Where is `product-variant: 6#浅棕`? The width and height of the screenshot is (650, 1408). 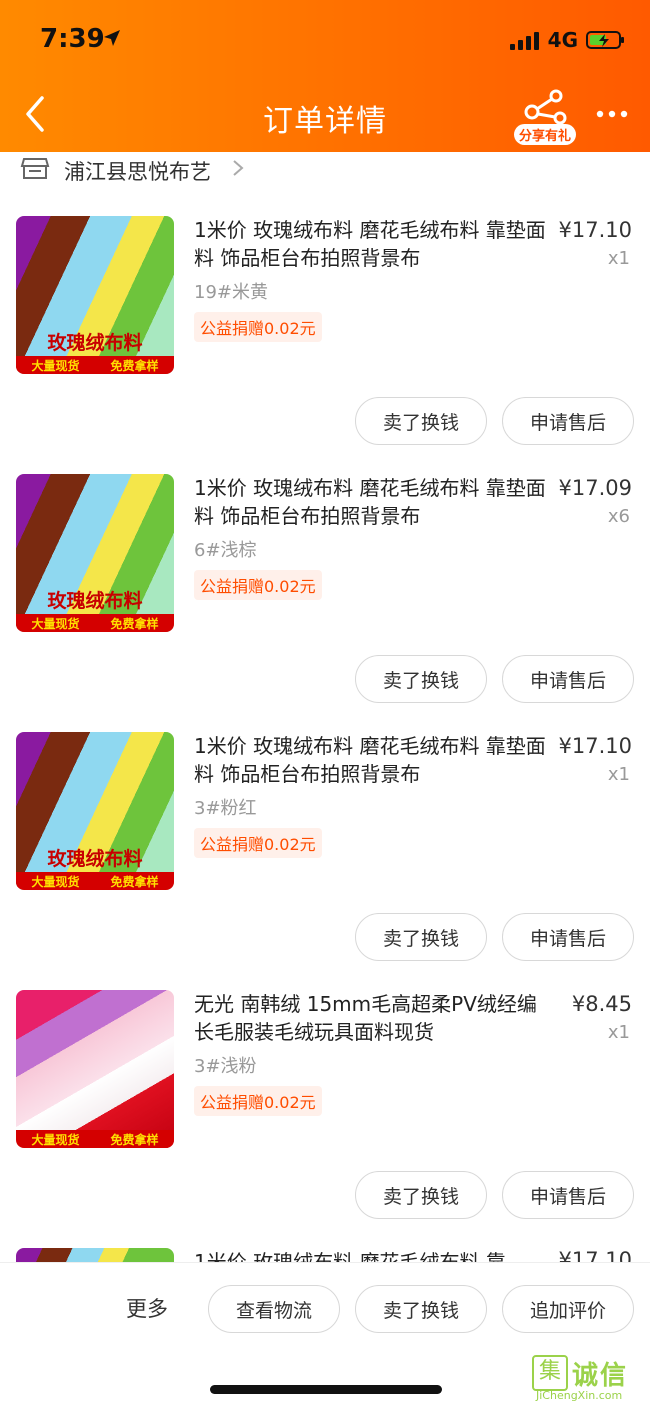
product-variant: 6#浅棕 is located at coordinates (225, 550).